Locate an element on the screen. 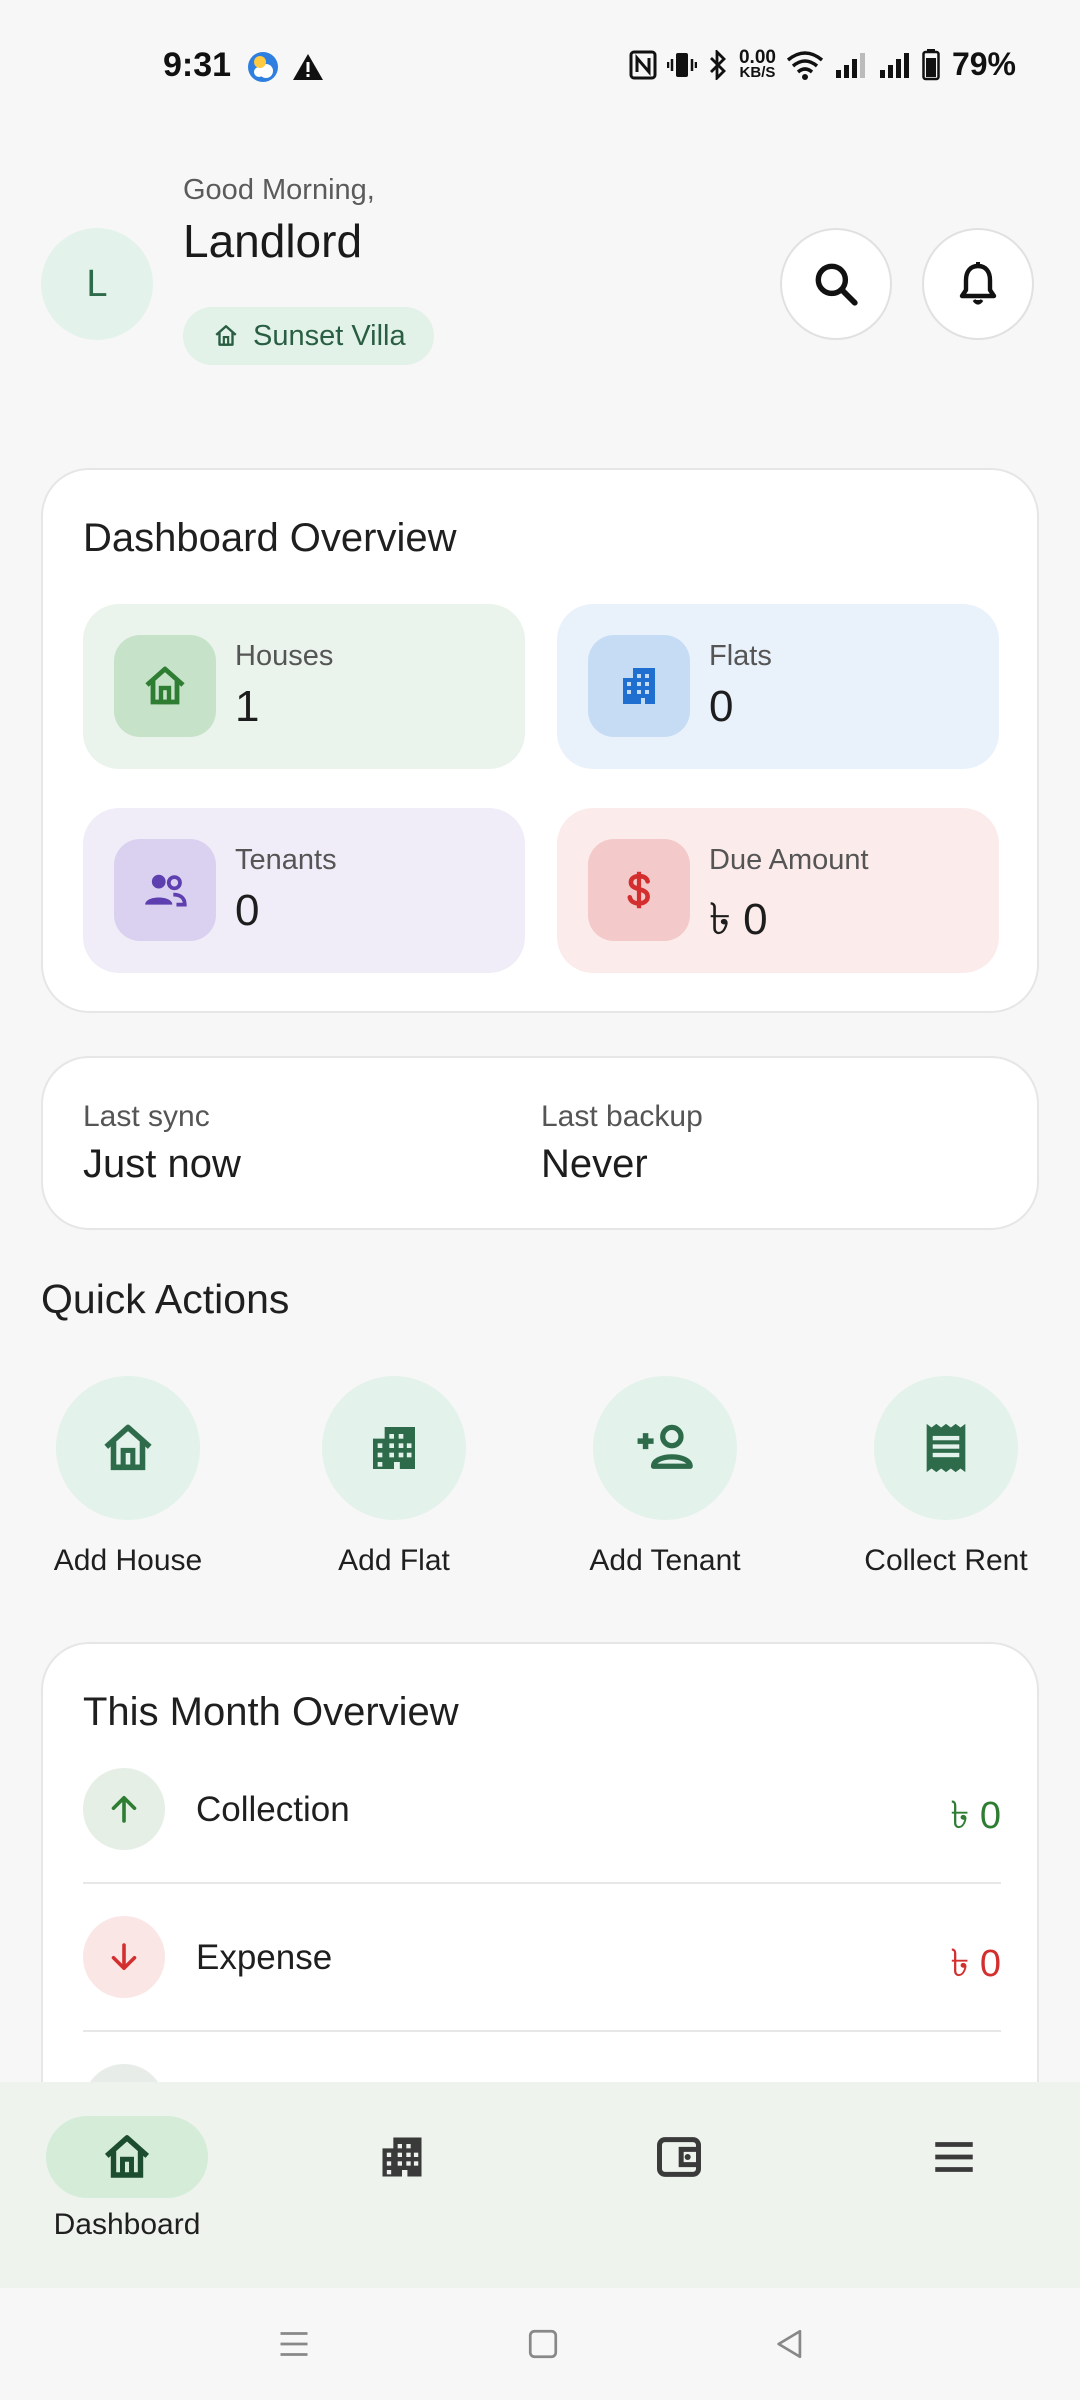  back-triangle-icon is located at coordinates (790, 2344).